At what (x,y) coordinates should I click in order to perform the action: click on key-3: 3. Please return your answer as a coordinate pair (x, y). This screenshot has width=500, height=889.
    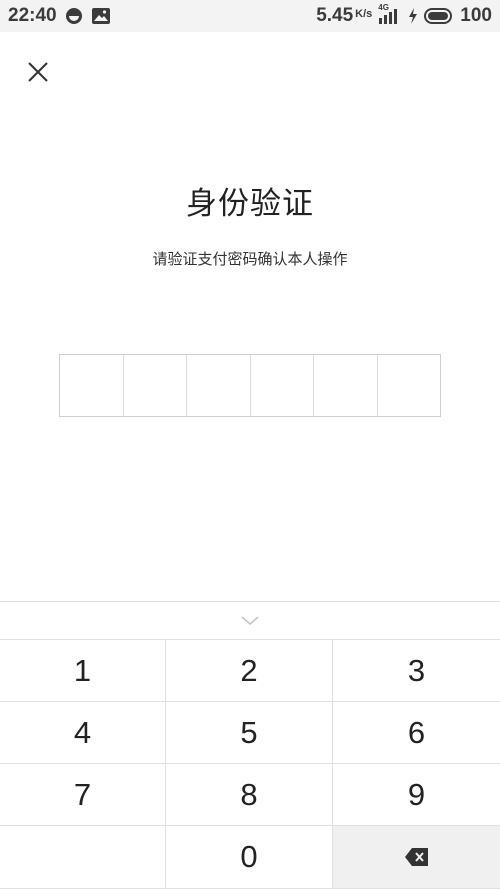
    Looking at the image, I should click on (416, 671).